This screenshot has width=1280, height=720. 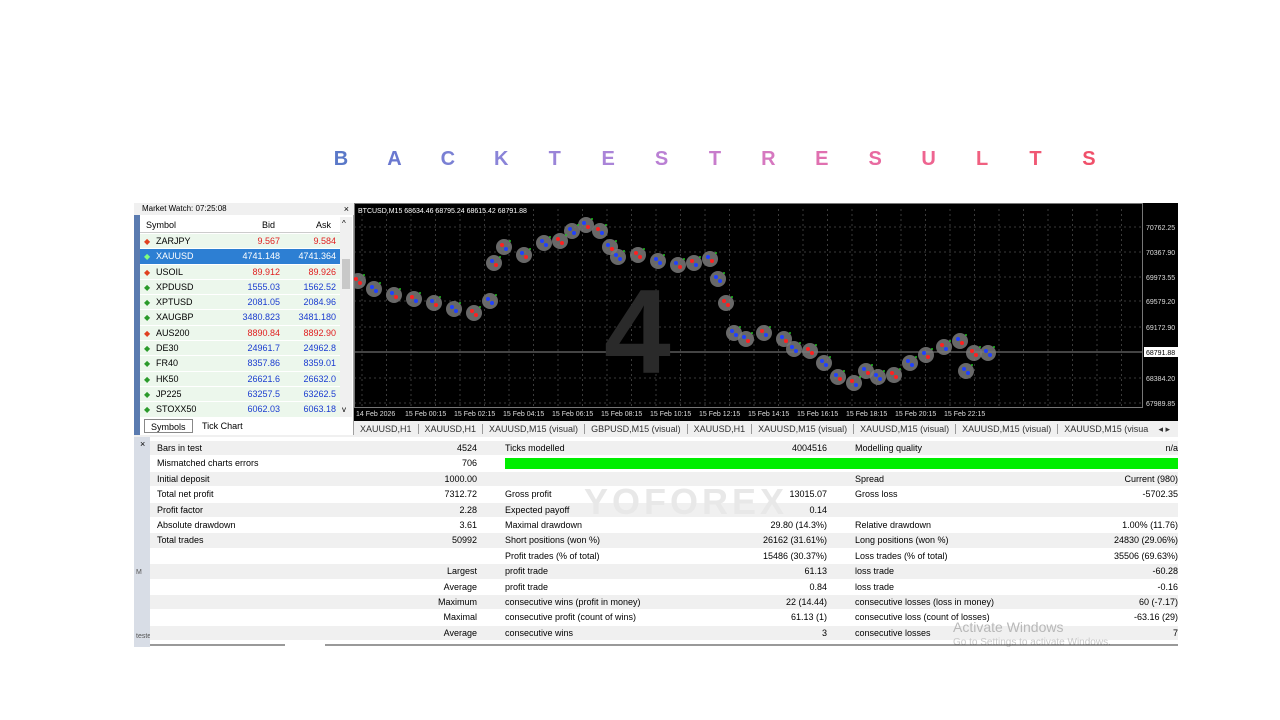 I want to click on sidebar-label-m: M, so click(x=139, y=572).